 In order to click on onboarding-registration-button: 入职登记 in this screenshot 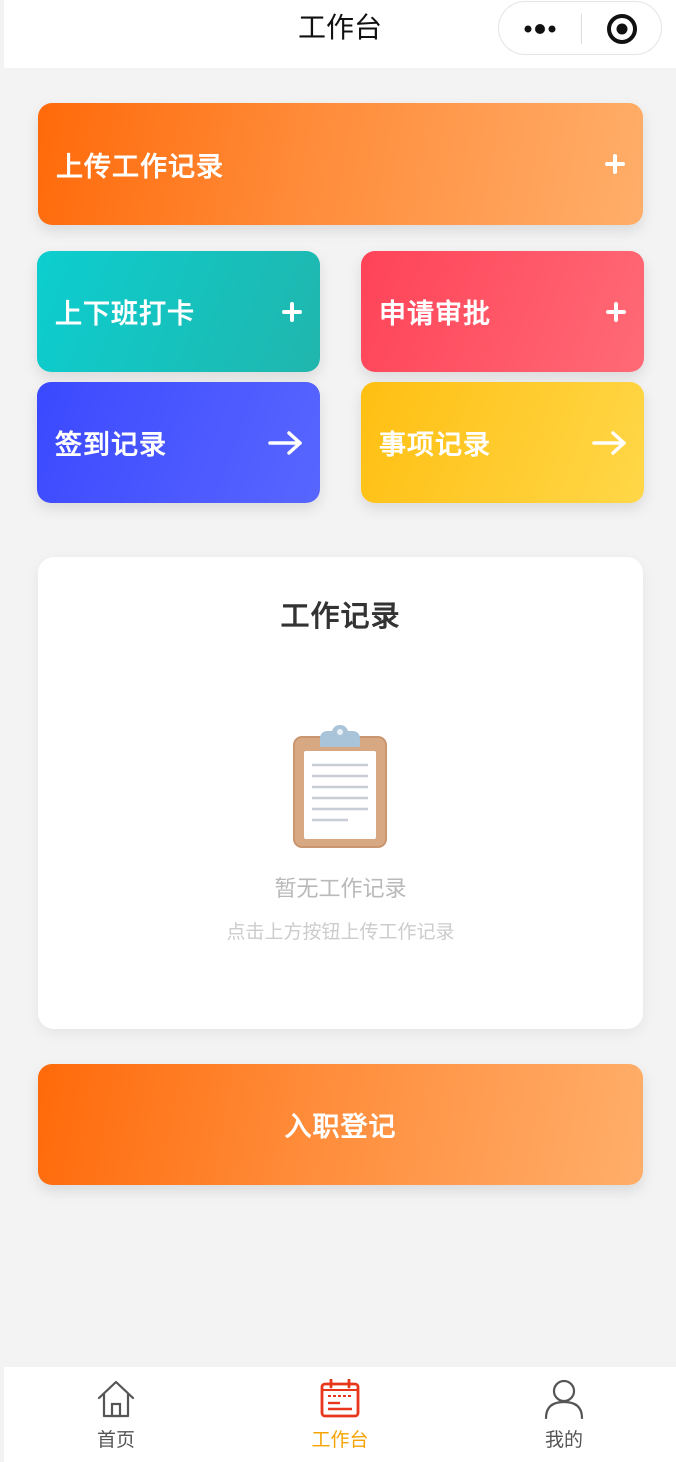, I will do `click(340, 1124)`.